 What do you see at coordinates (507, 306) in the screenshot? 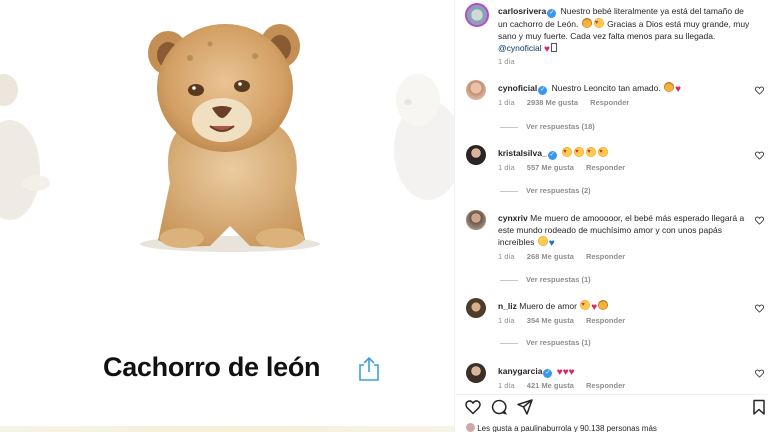
I see `commenter-username: n_liz` at bounding box center [507, 306].